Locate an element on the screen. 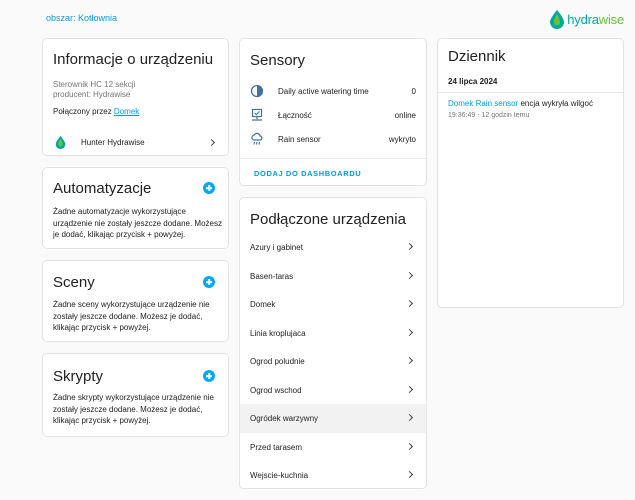 The image size is (635, 500). log-entry-link: Domek Rain sensor is located at coordinates (483, 103).